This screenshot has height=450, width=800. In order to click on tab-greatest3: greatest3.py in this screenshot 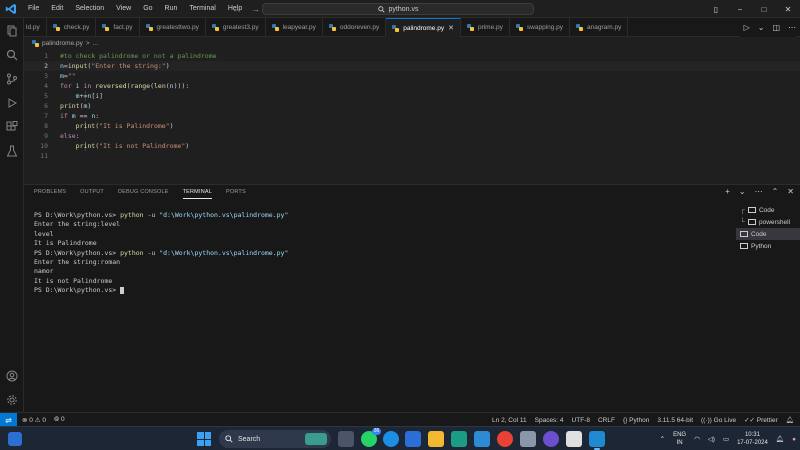, I will do `click(236, 27)`.